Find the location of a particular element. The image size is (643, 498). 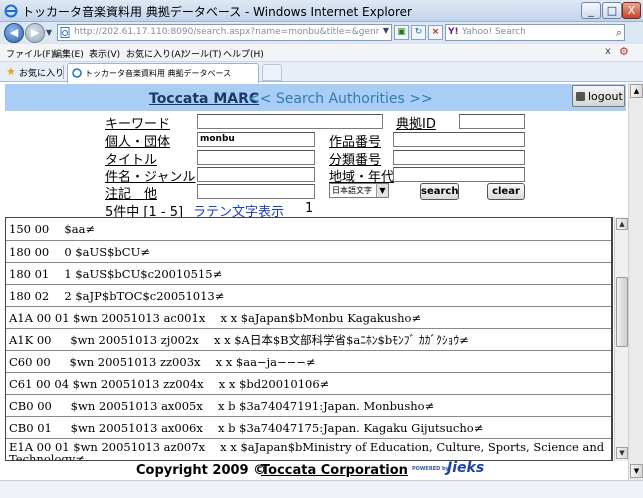

menu-file: ファイル(F) is located at coordinates (30, 53).